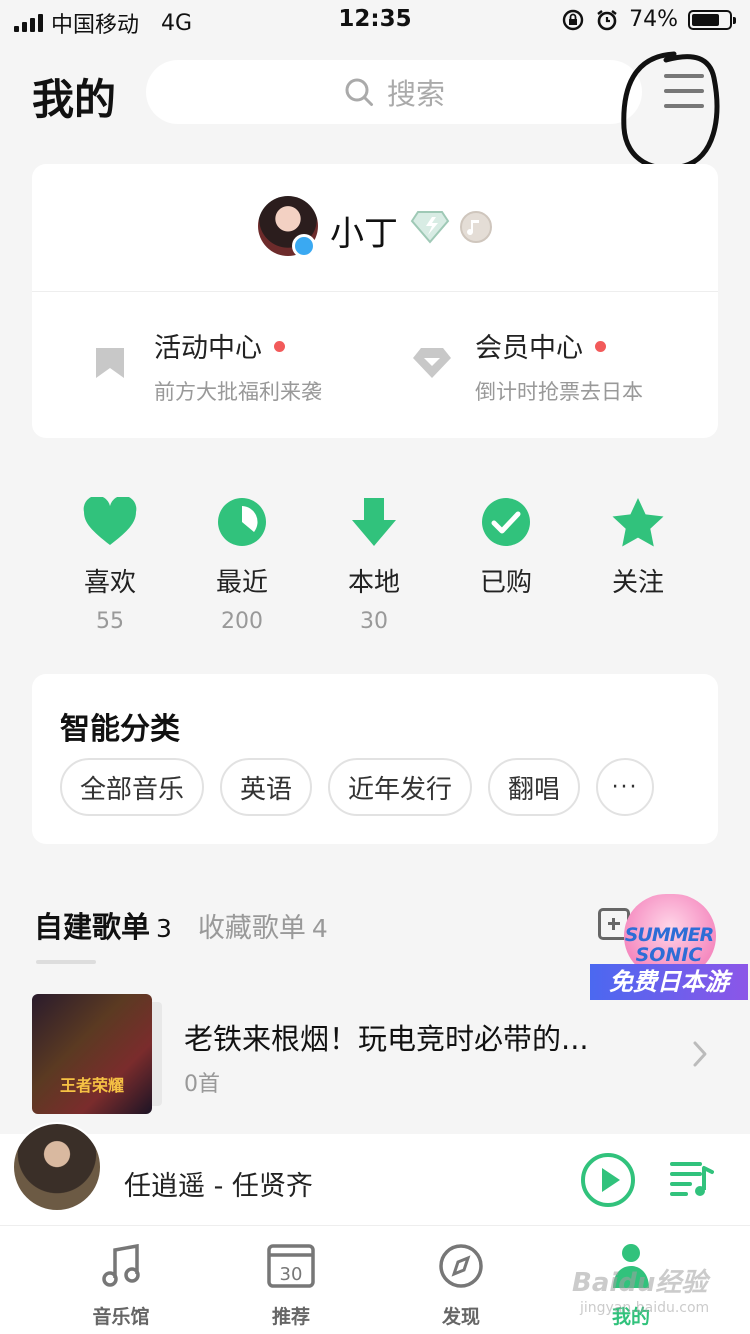 The image size is (750, 1334). What do you see at coordinates (506, 522) in the screenshot?
I see `check-circle-icon` at bounding box center [506, 522].